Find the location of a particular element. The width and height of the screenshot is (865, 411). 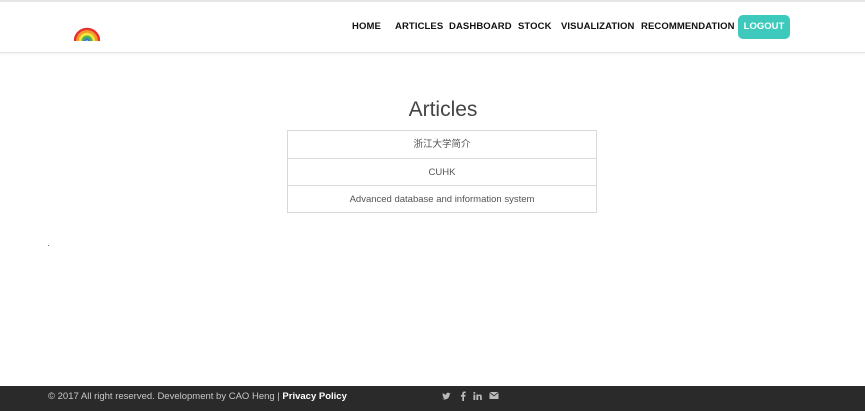

twitter-icon is located at coordinates (446, 397).